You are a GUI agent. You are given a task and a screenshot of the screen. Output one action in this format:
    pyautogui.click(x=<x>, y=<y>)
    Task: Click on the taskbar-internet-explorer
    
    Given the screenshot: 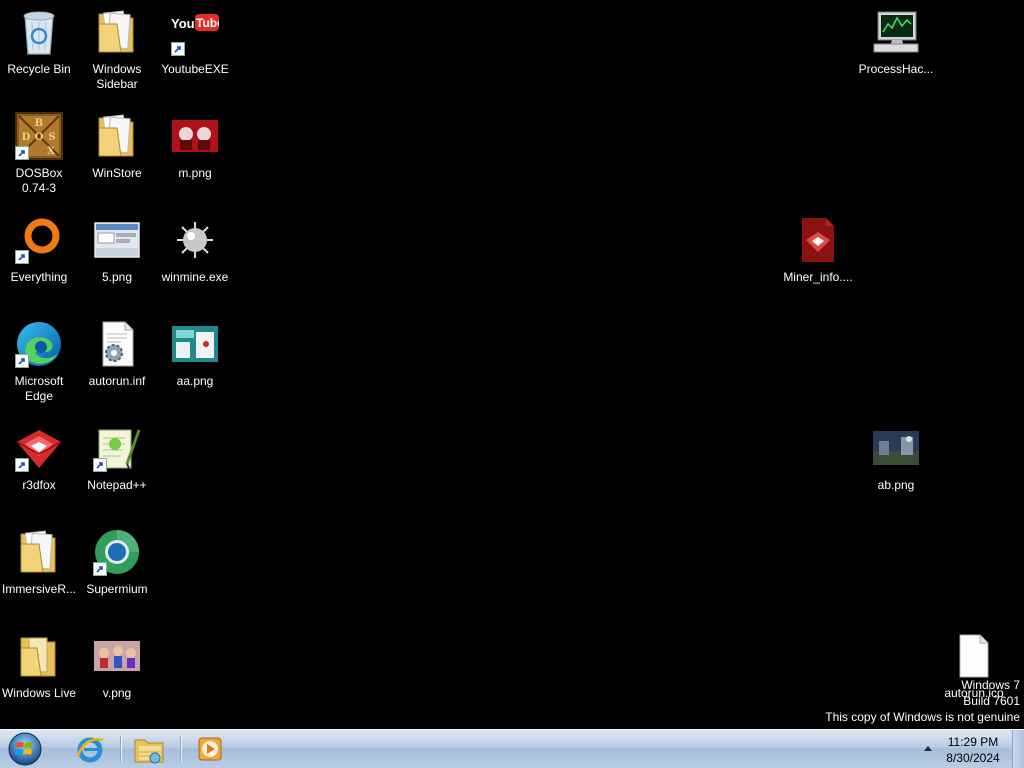 What is the action you would take?
    pyautogui.click(x=90, y=749)
    